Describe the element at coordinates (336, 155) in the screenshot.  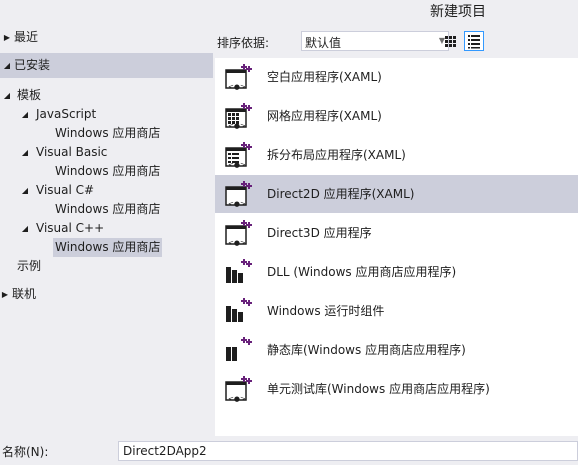
I see `template-item-label: 拆分布局应用程序(XAML)` at that location.